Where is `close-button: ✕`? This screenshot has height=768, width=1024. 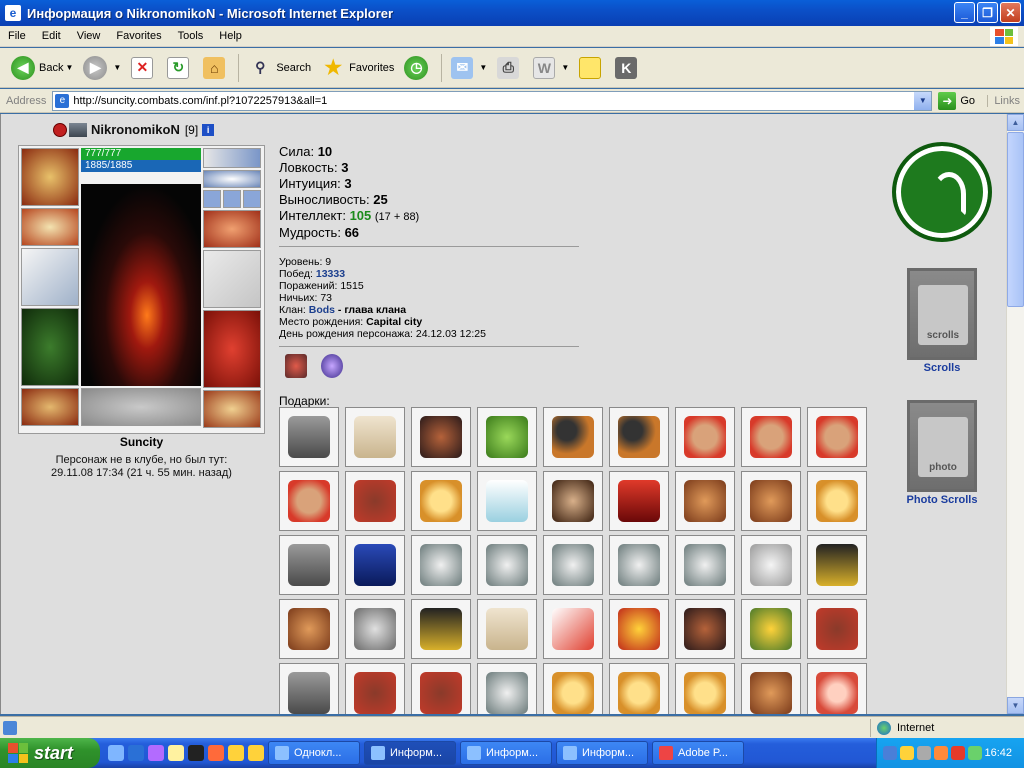 close-button: ✕ is located at coordinates (1010, 12).